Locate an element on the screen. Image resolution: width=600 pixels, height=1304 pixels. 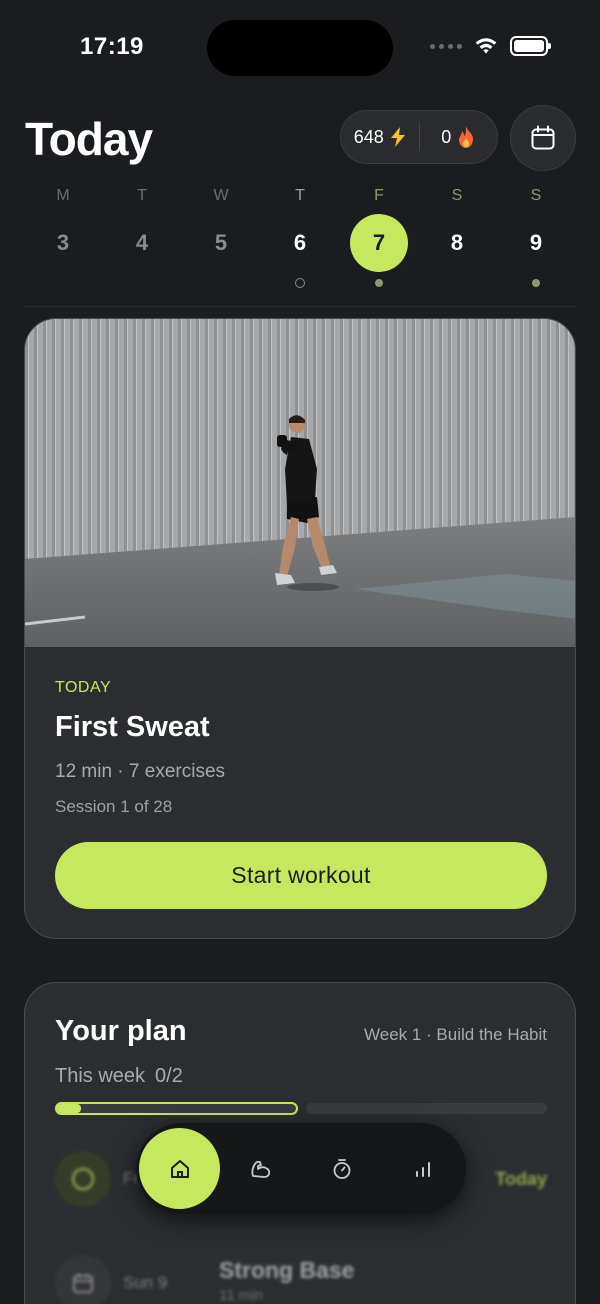
weekly-progress-label: This week 0/2 is located at coordinates (119, 1076).